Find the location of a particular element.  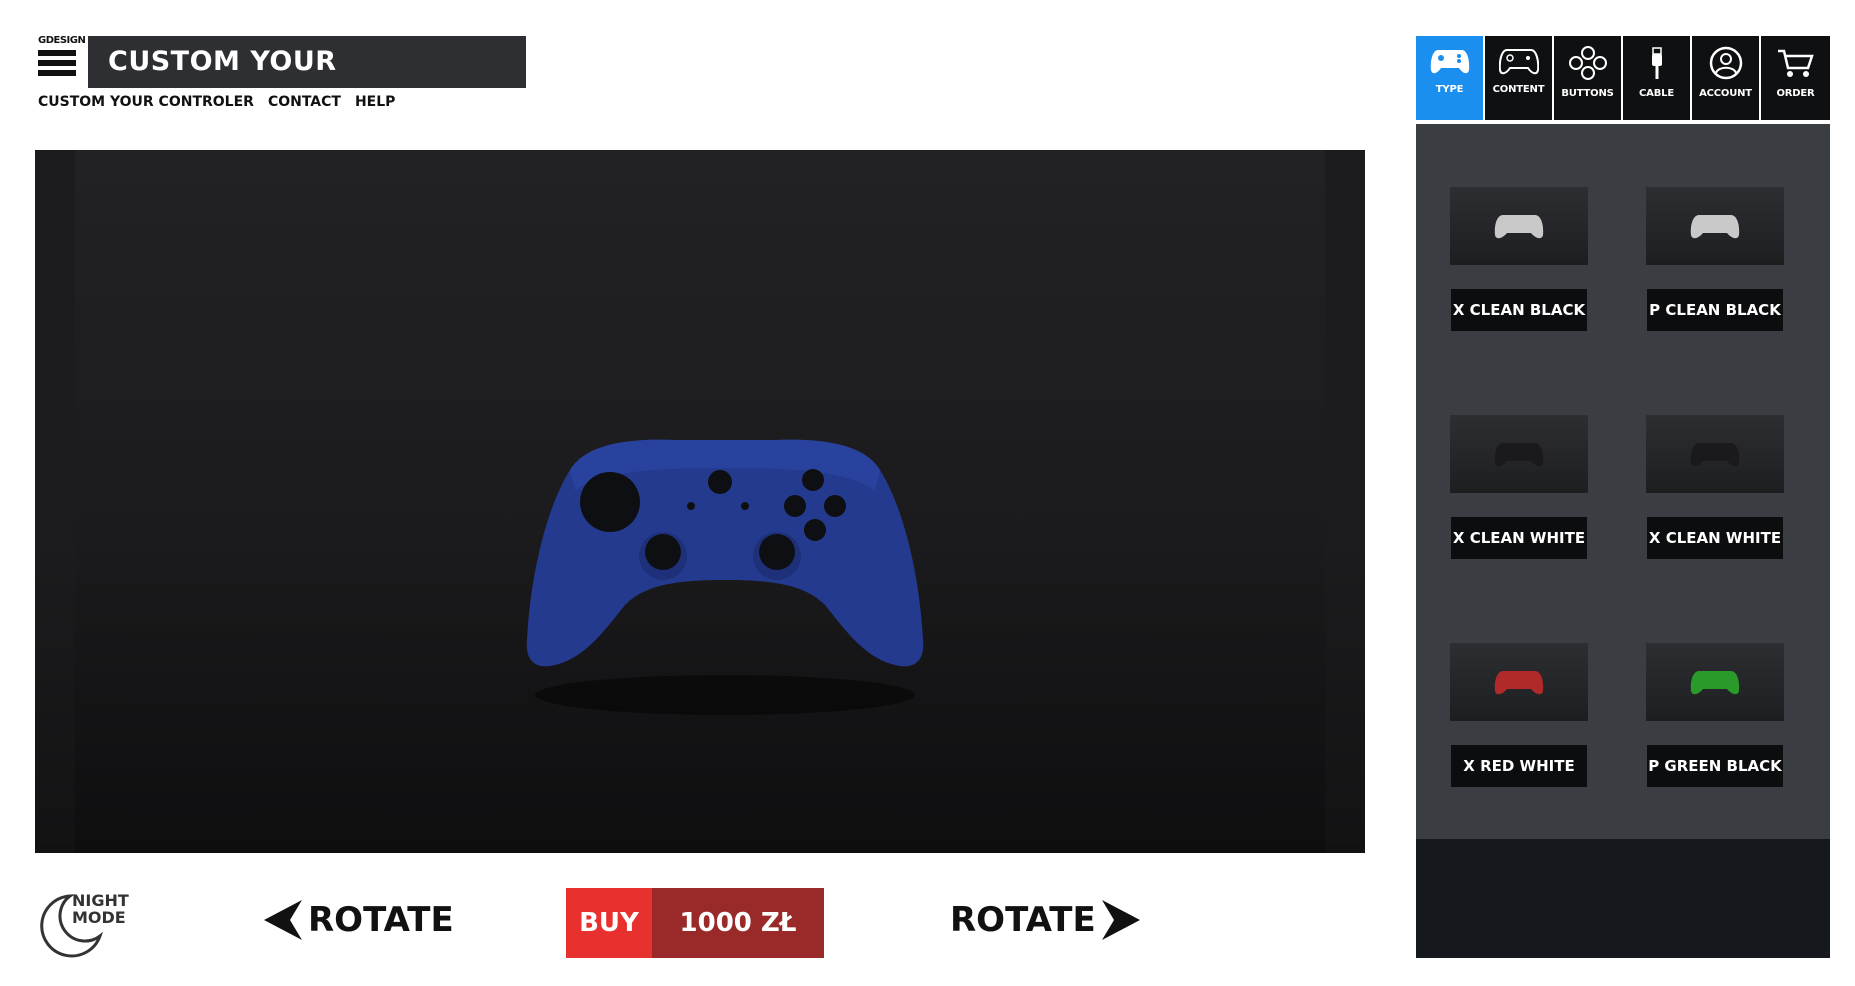

night-mode-label-1: NIGHT is located at coordinates (100, 900).